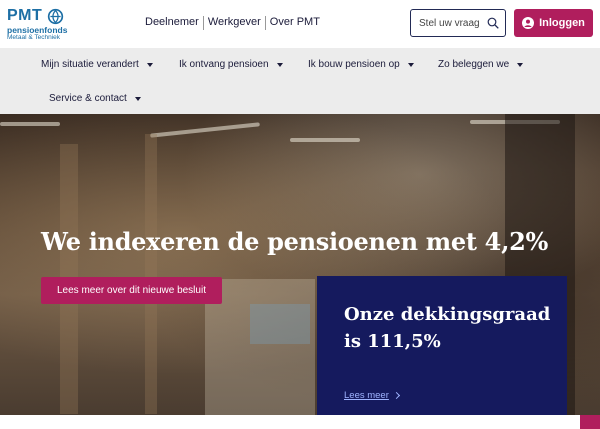 The height and width of the screenshot is (429, 600). What do you see at coordinates (280, 324) in the screenshot?
I see `background-box` at bounding box center [280, 324].